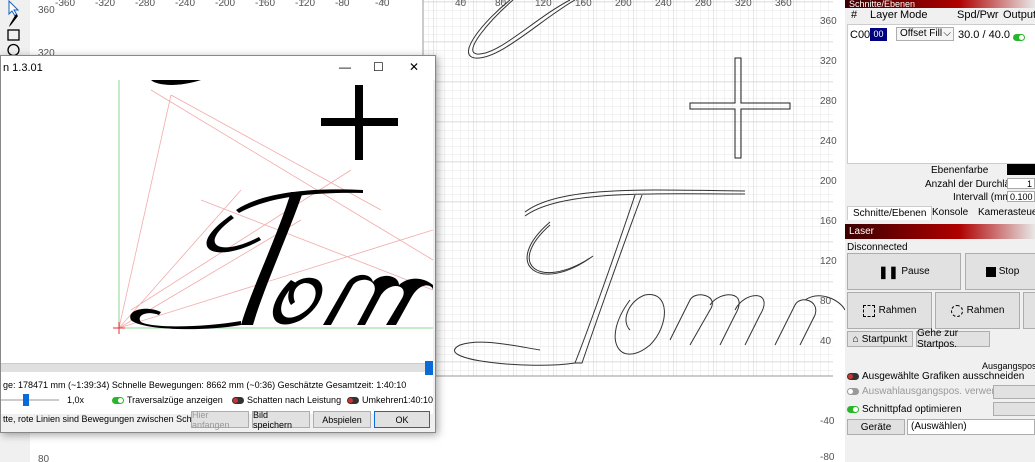  I want to click on col-header-layer: Layer, so click(884, 15).